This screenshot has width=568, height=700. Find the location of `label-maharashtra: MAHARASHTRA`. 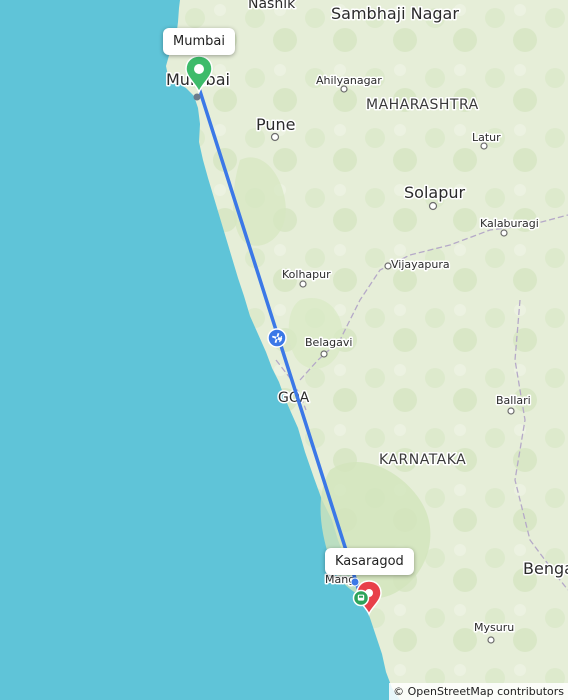

label-maharashtra: MAHARASHTRA is located at coordinates (422, 105).